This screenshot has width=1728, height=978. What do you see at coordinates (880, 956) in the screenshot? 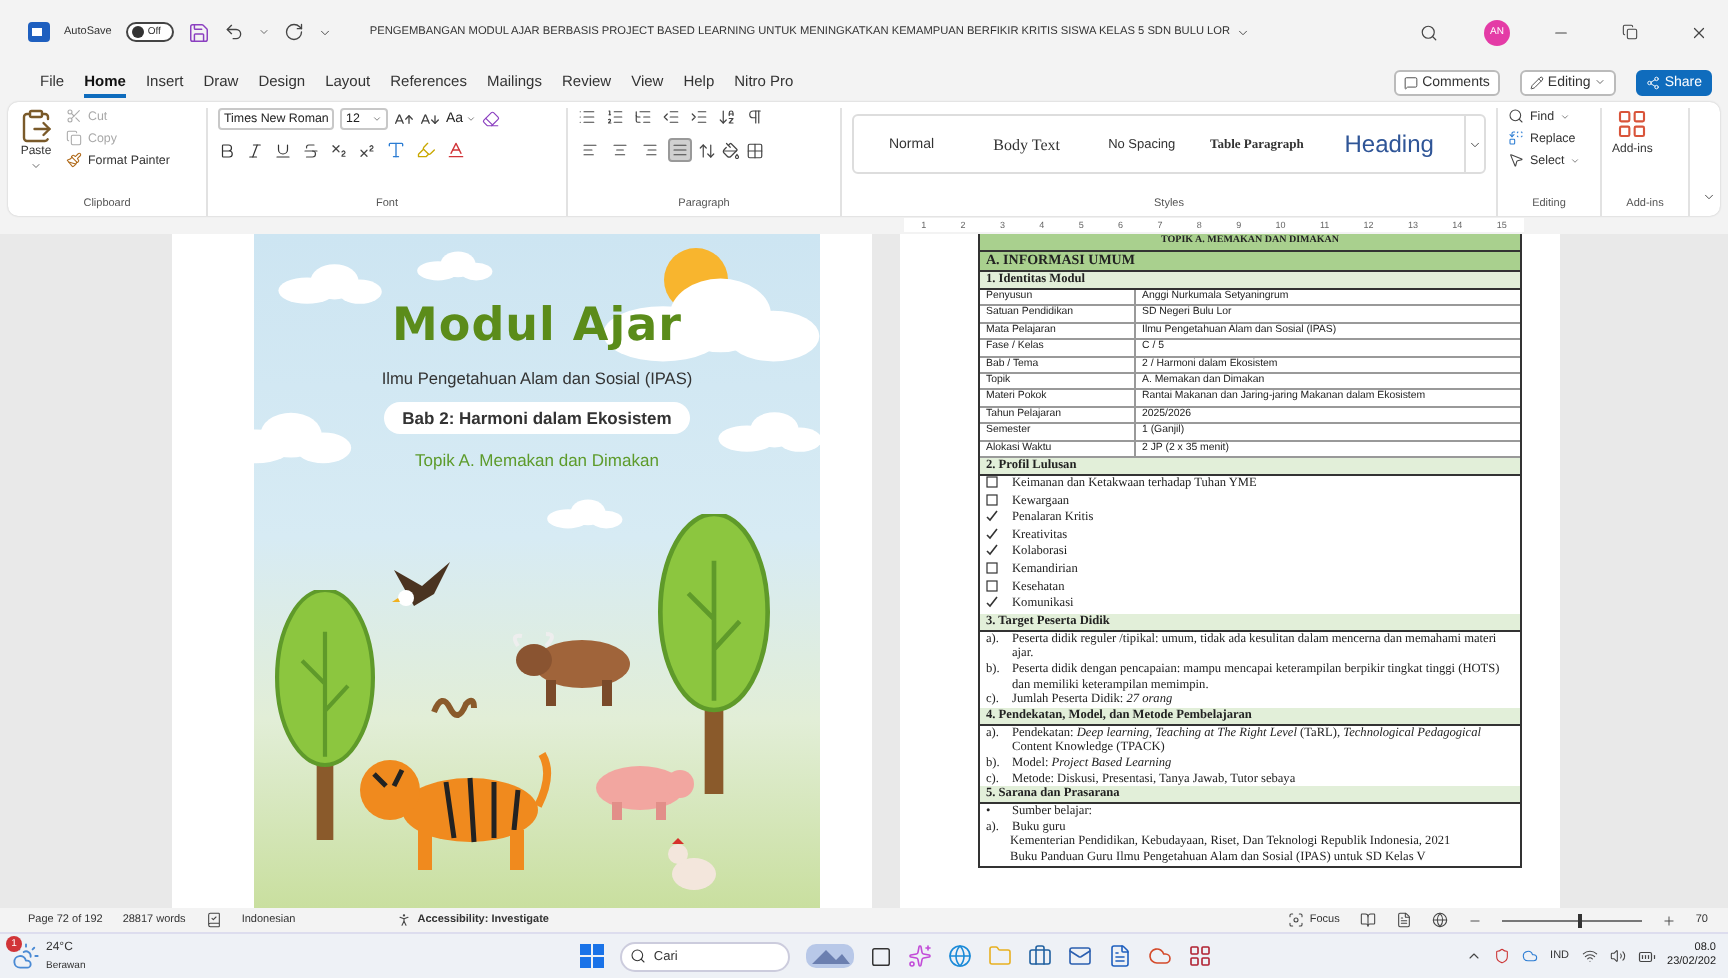
I see `task-view-icon` at bounding box center [880, 956].